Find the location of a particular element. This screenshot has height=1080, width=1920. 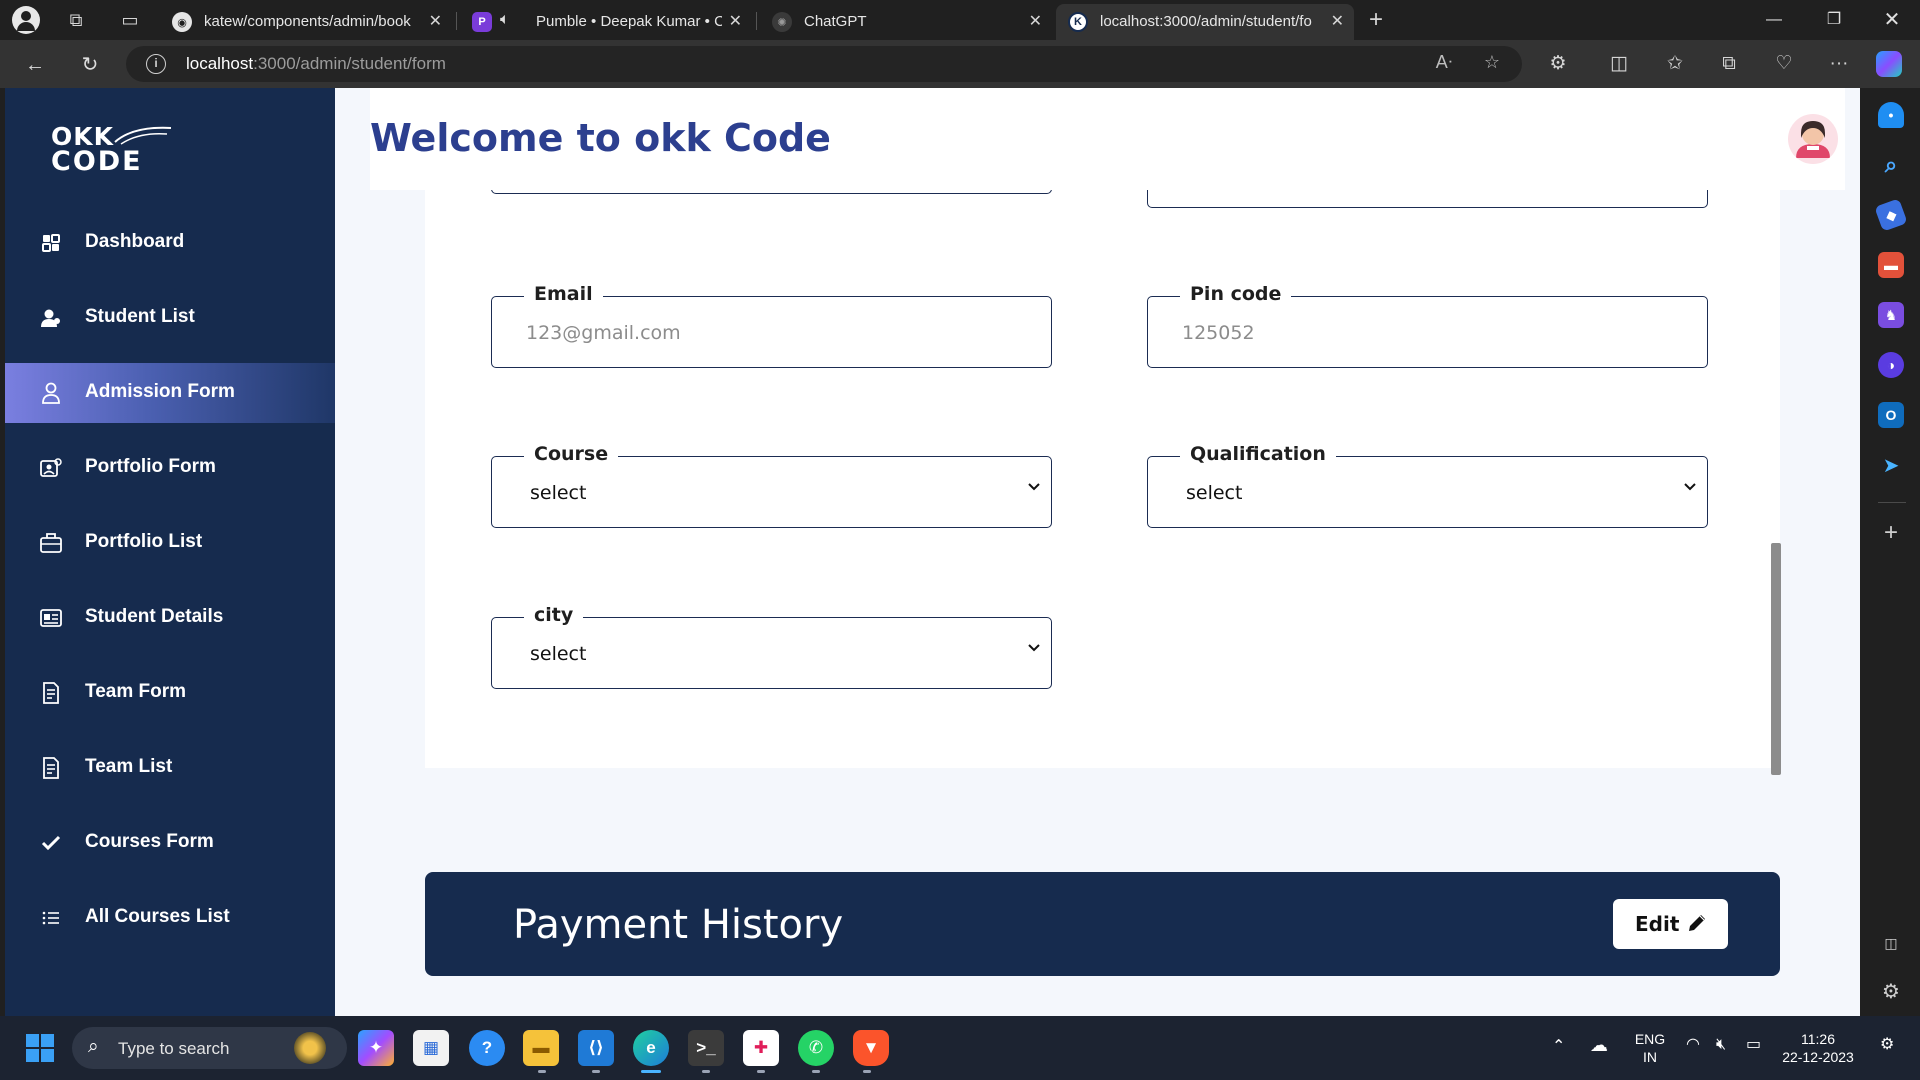

terminal-icon: >_ is located at coordinates (706, 1048).